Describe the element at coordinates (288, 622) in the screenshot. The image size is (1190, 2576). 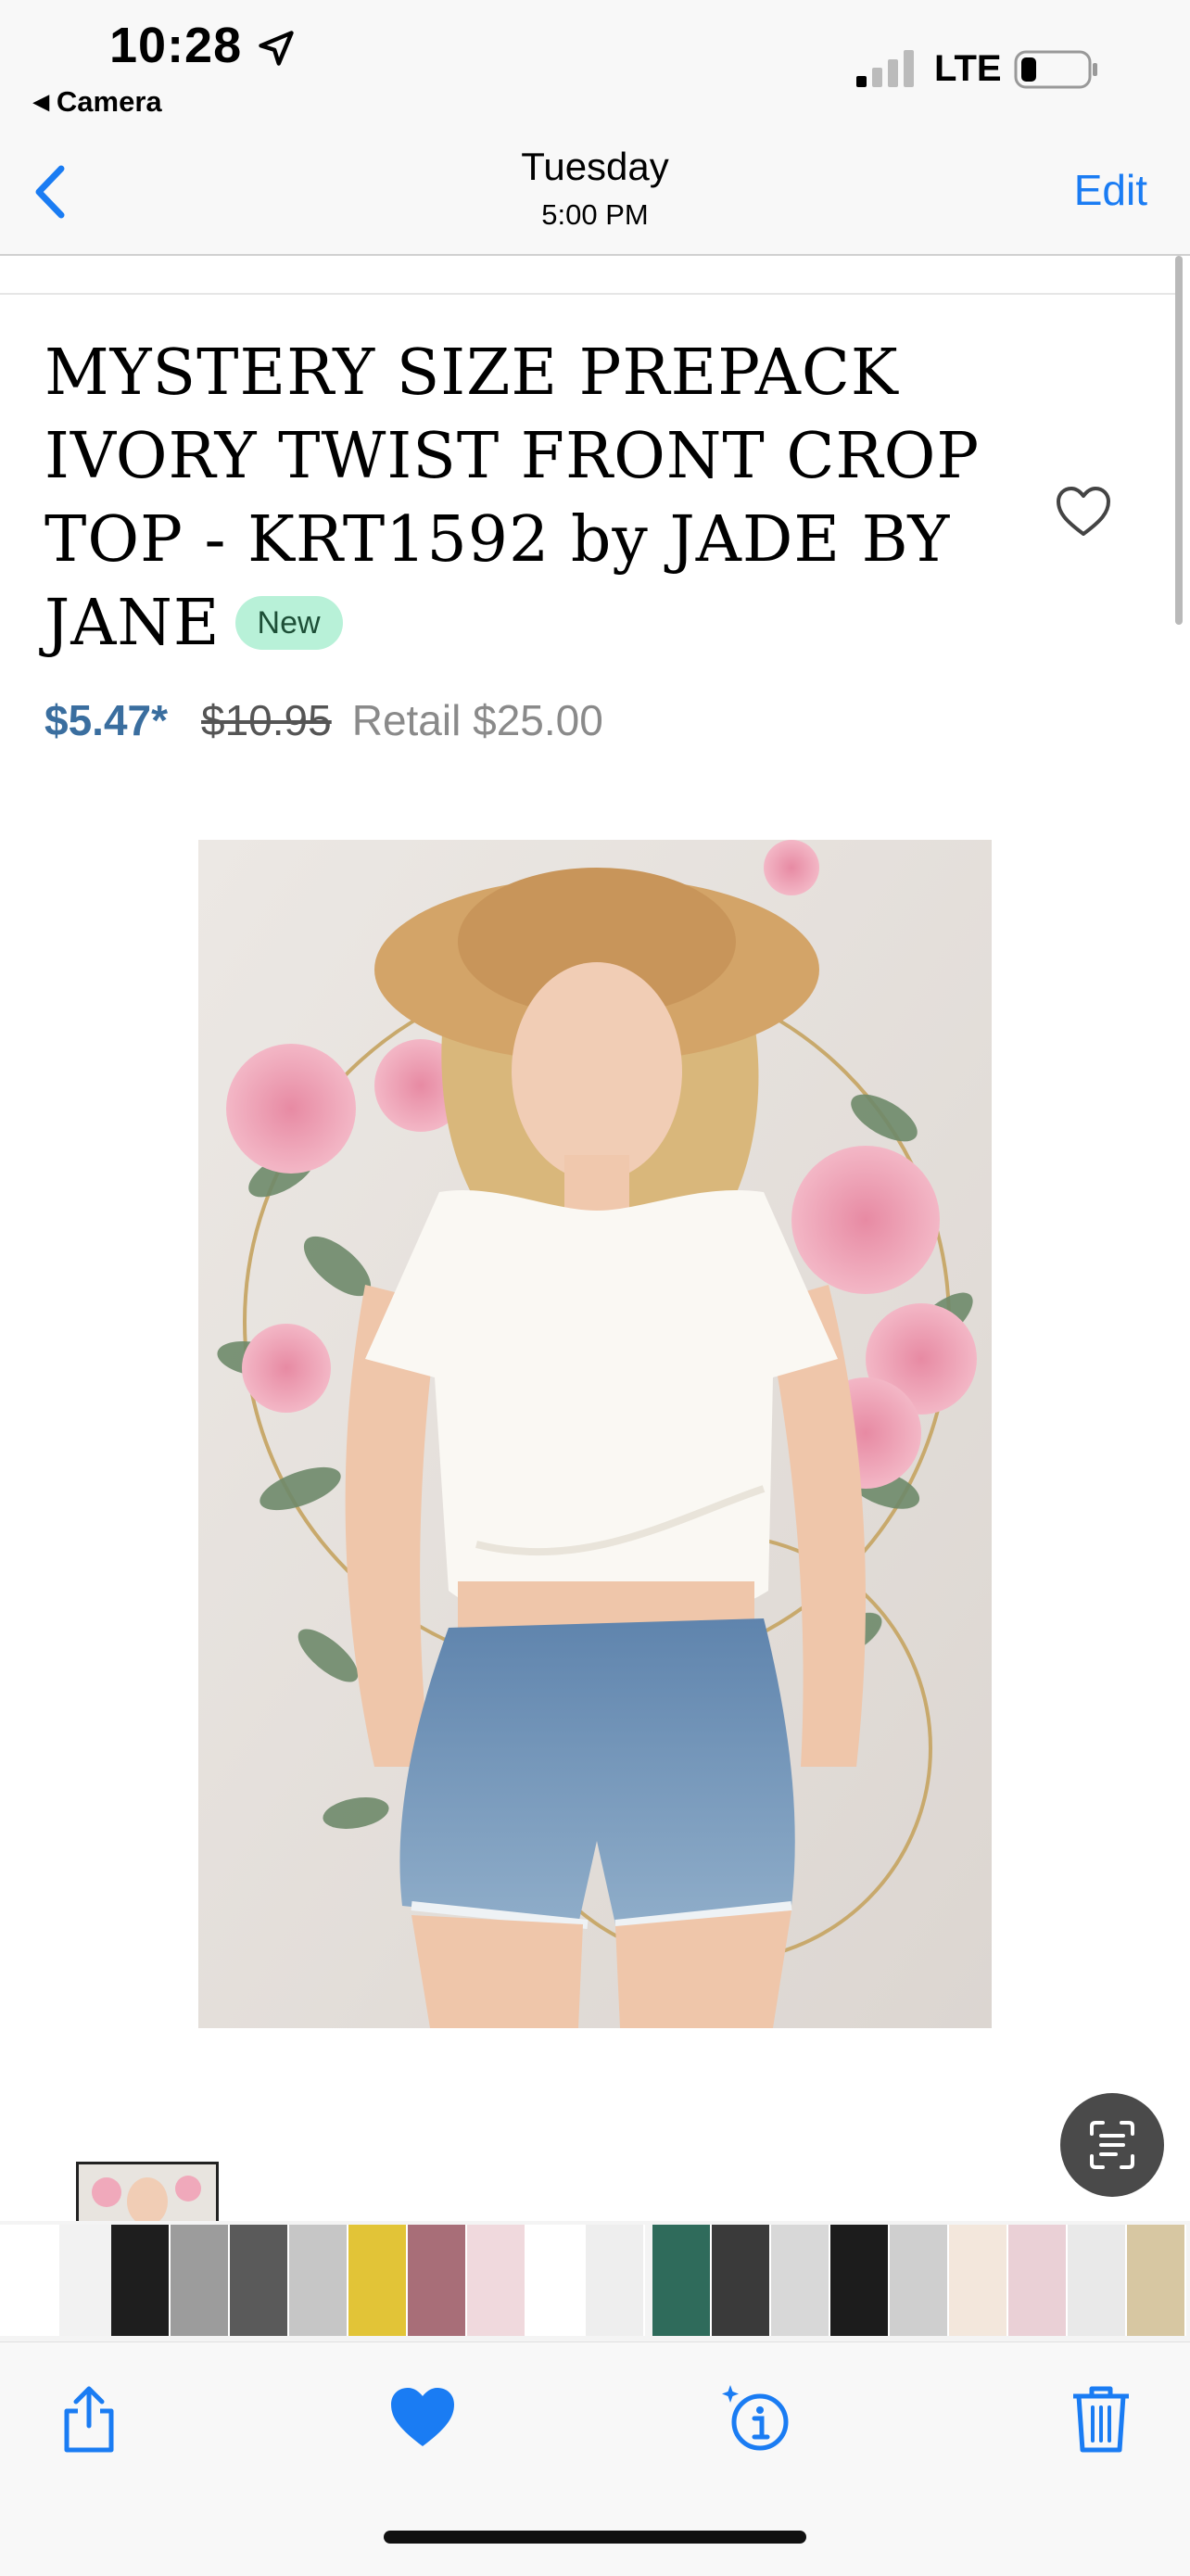
I see `new-badge: New` at that location.